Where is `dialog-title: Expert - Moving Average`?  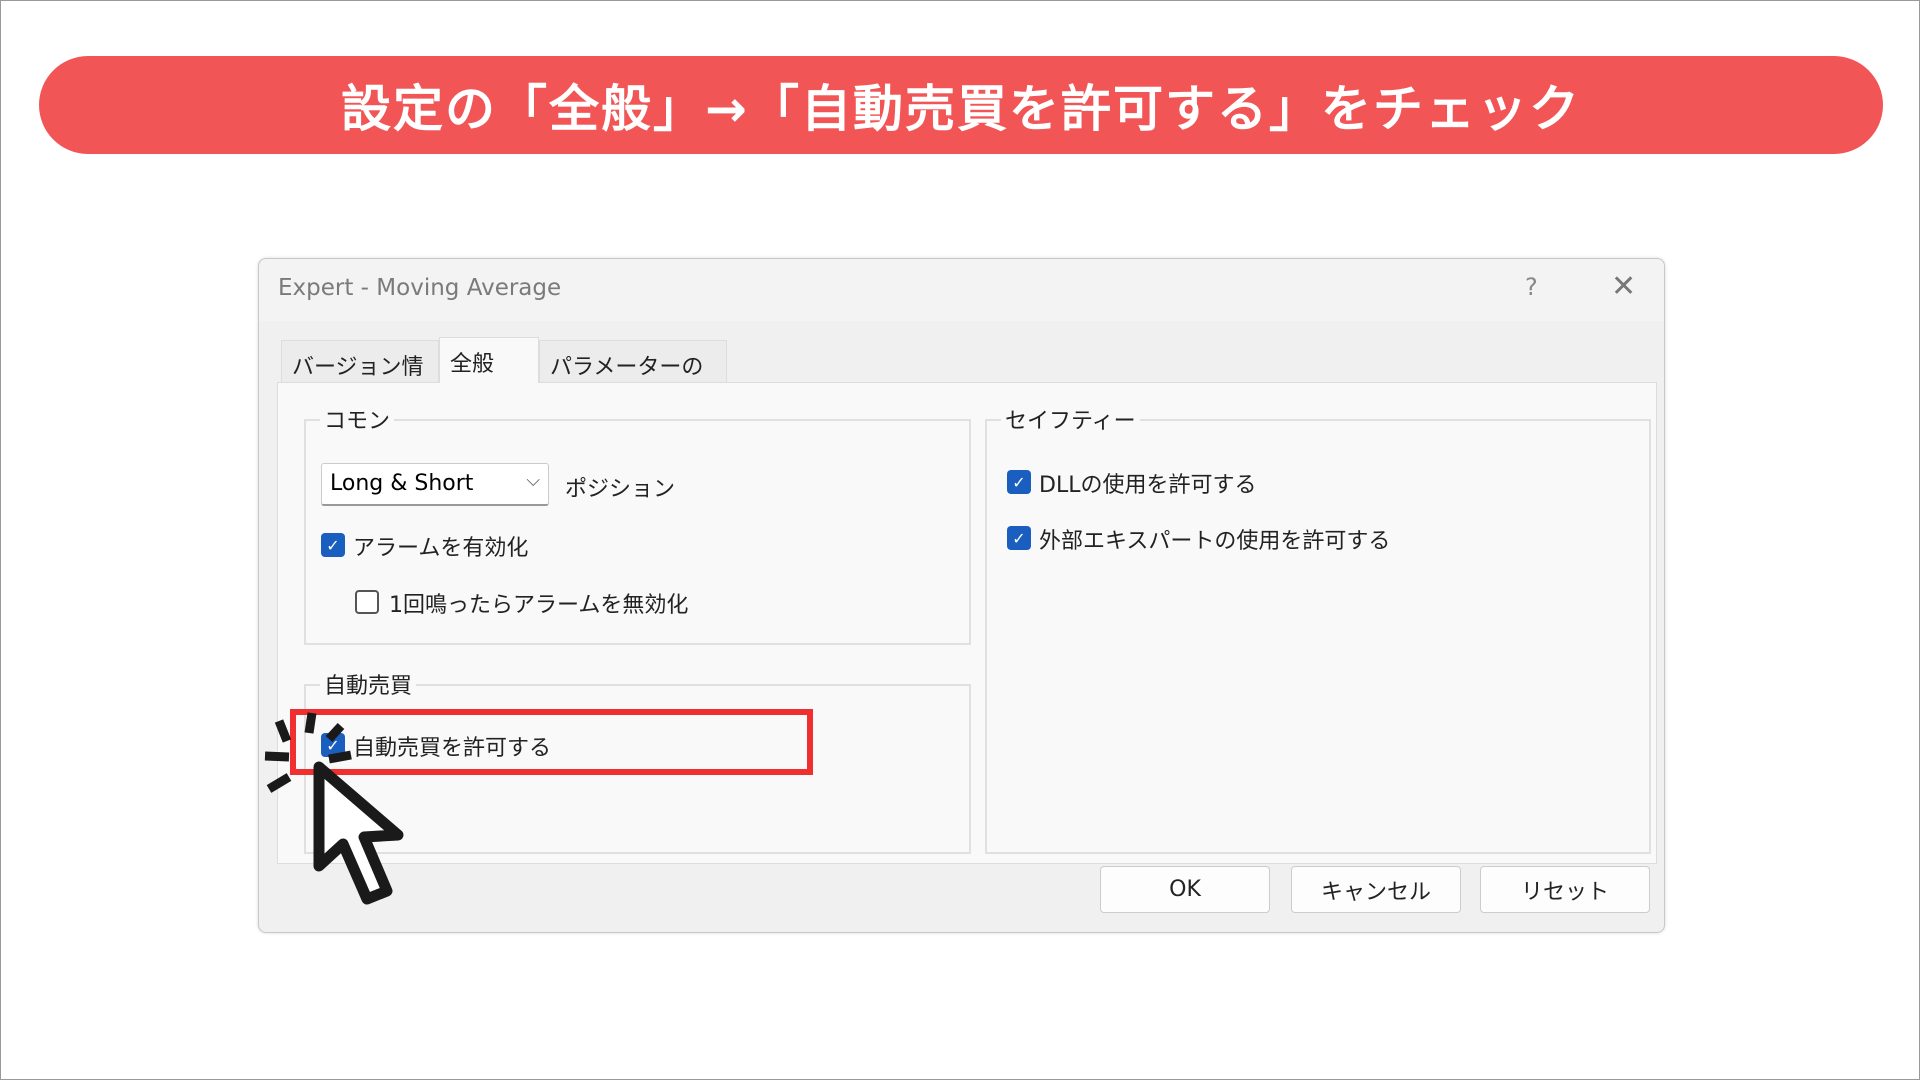 dialog-title: Expert - Moving Average is located at coordinates (420, 288).